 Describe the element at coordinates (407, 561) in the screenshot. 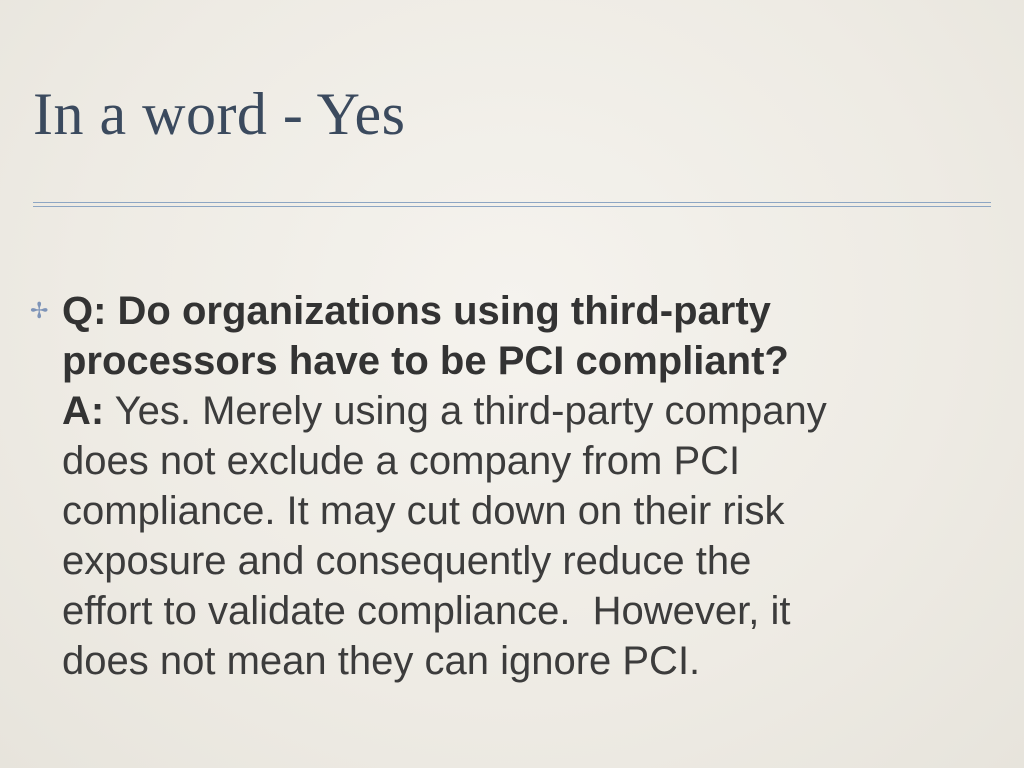

I see `answer-line: exposure and consequently reduce the` at that location.